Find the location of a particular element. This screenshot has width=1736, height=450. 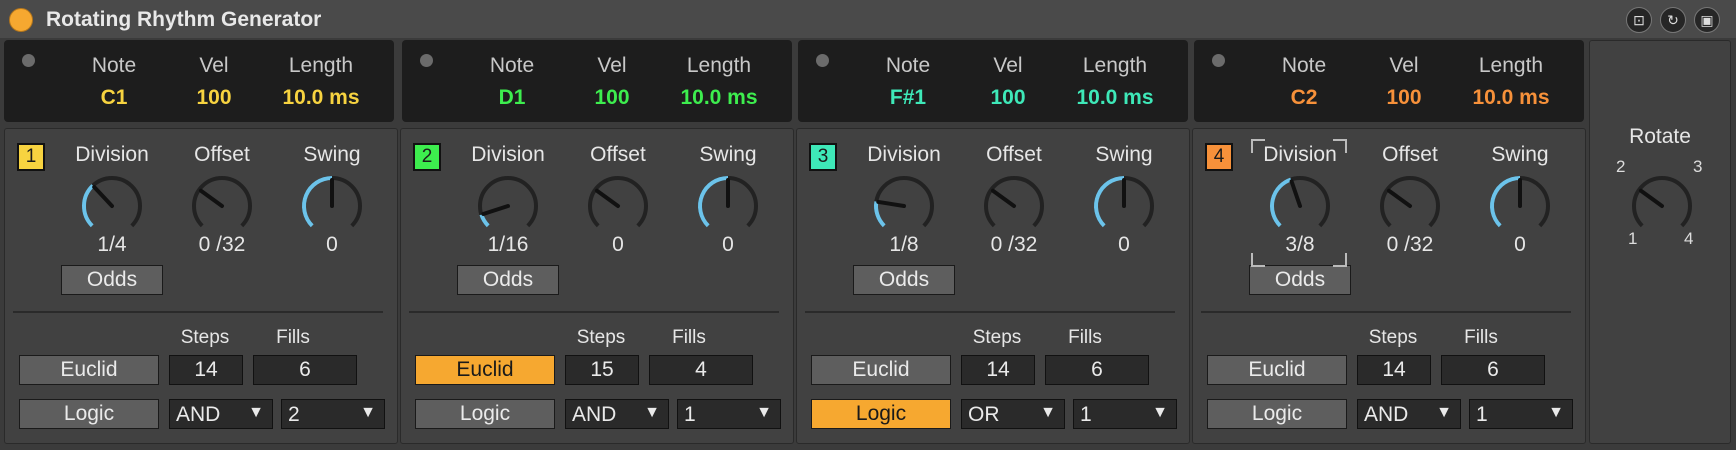

note-panel-2: Note Vel Length D1 100 10.0 ms is located at coordinates (597, 81).